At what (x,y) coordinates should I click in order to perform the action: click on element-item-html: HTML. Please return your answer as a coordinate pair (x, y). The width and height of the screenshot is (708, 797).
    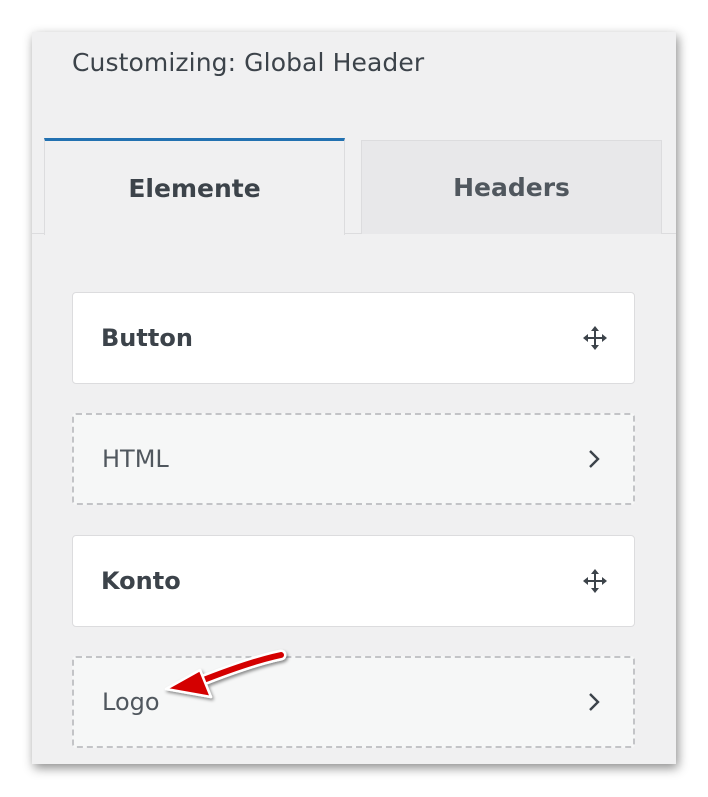
    Looking at the image, I should click on (353, 459).